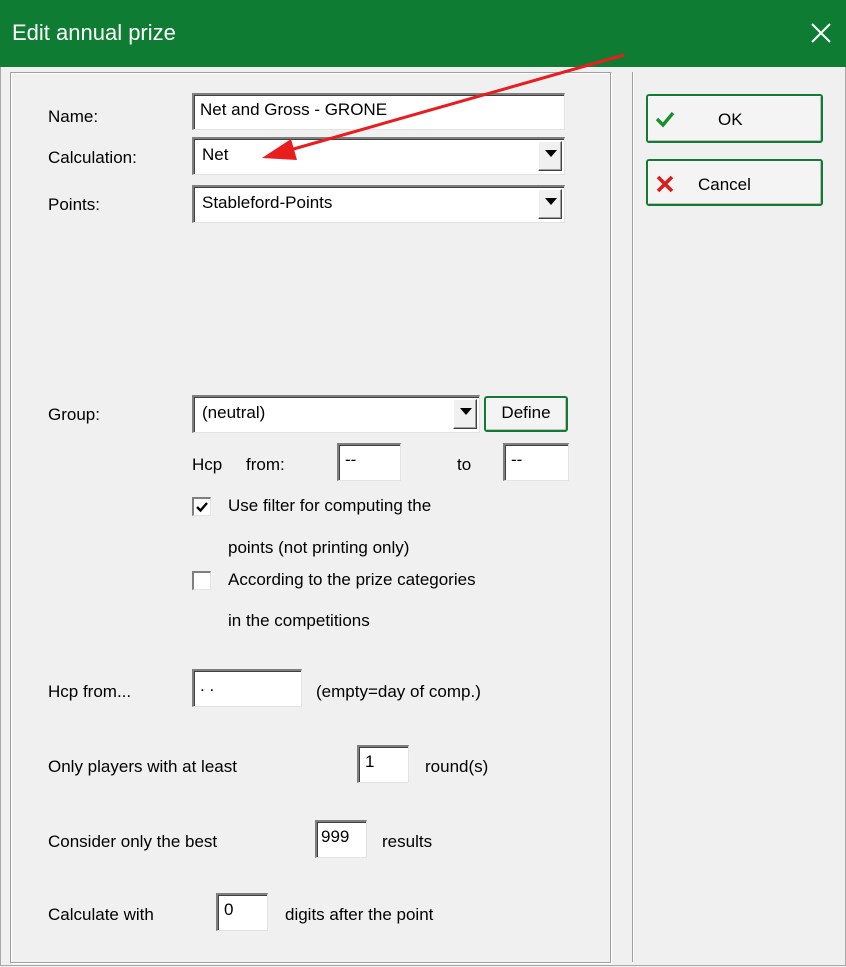 The width and height of the screenshot is (846, 967). Describe the element at coordinates (207, 464) in the screenshot. I see `hcp-label: Hcp` at that location.